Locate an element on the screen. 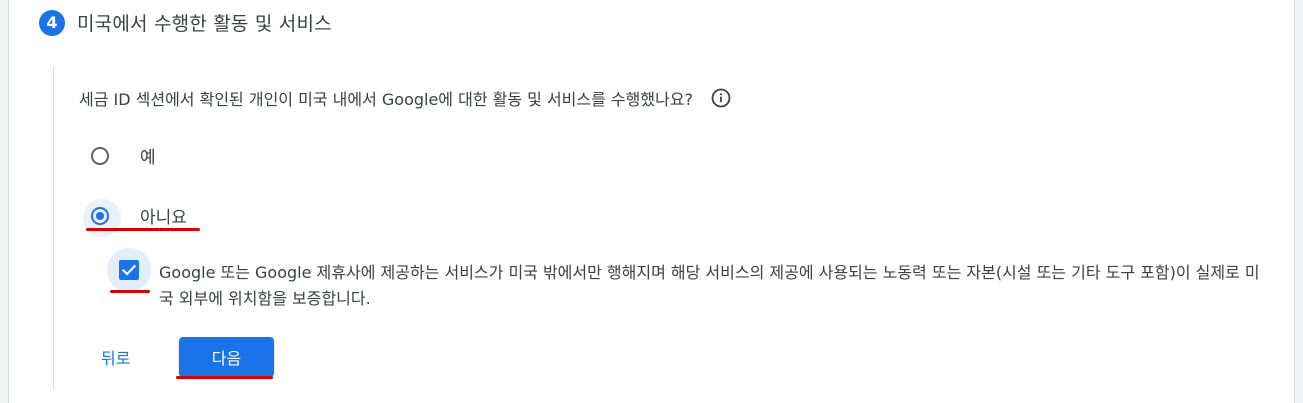 The width and height of the screenshot is (1303, 403). annotation-underline-no-option is located at coordinates (143, 229).